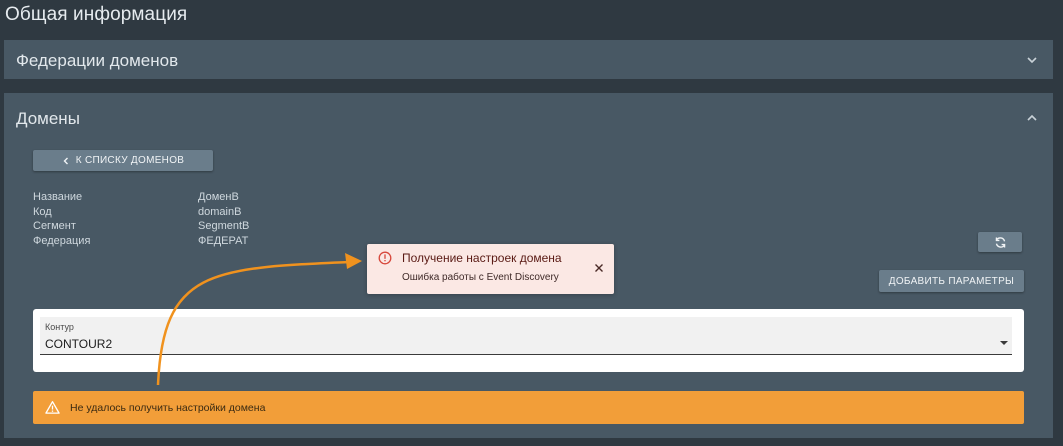  What do you see at coordinates (183, 242) in the screenshot?
I see `info-row-federation: Федерация ФЕДЕРАТ` at bounding box center [183, 242].